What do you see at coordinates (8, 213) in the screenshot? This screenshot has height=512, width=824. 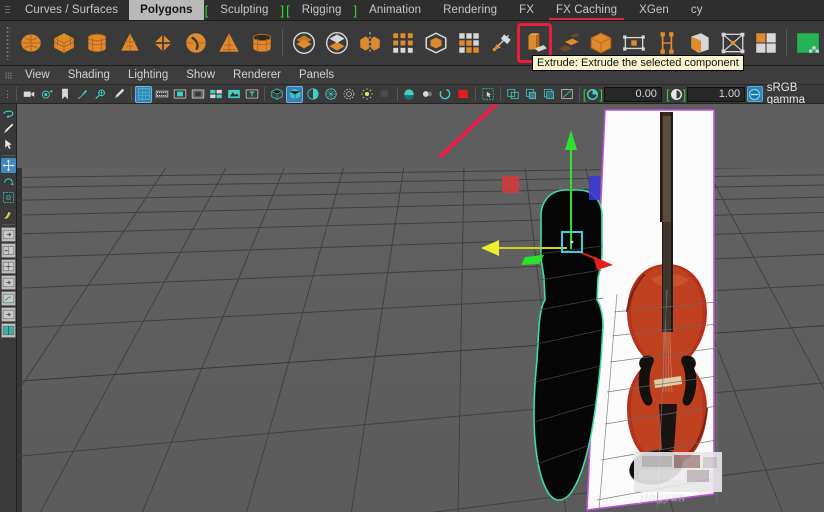 I see `last-tool-icon` at bounding box center [8, 213].